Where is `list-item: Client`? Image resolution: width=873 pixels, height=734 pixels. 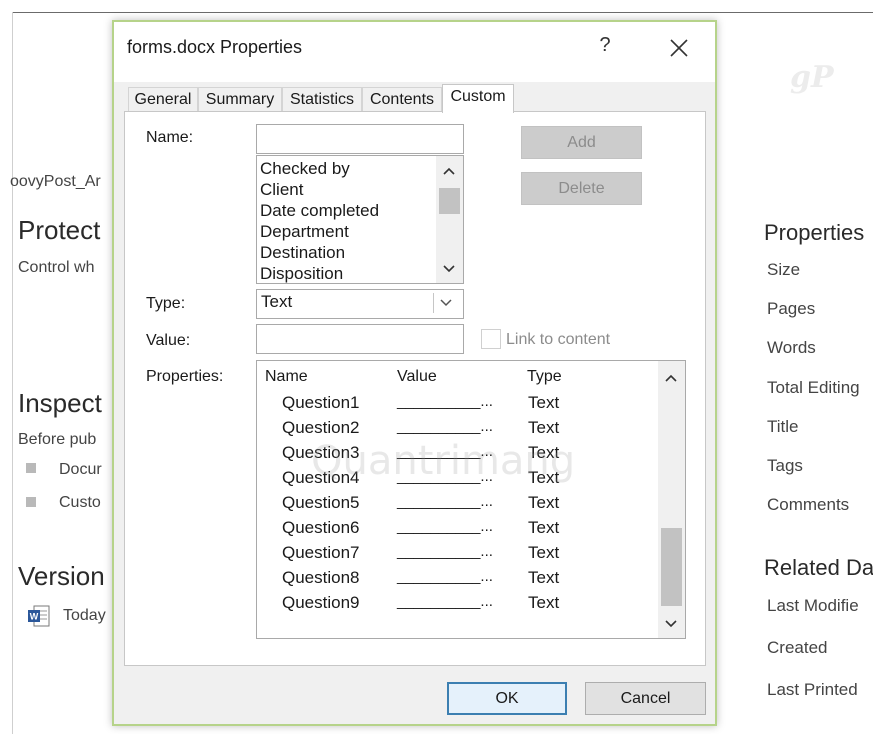 list-item: Client is located at coordinates (281, 190).